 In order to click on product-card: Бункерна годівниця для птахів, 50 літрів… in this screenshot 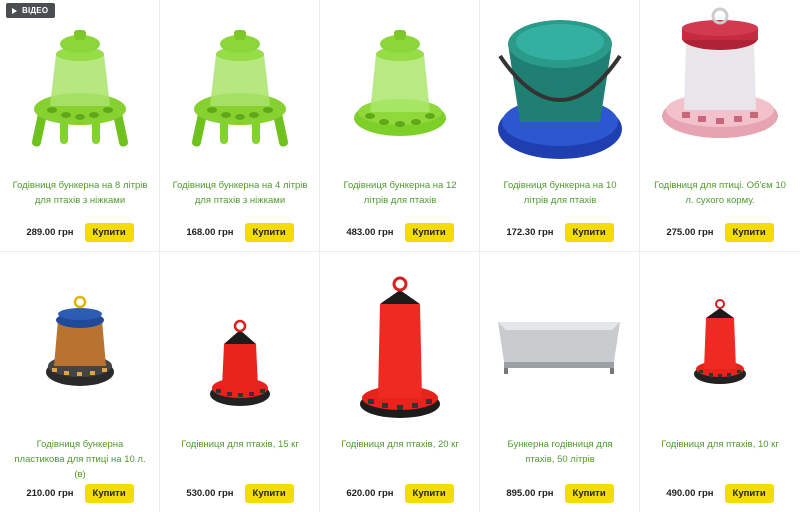, I will do `click(560, 382)`.